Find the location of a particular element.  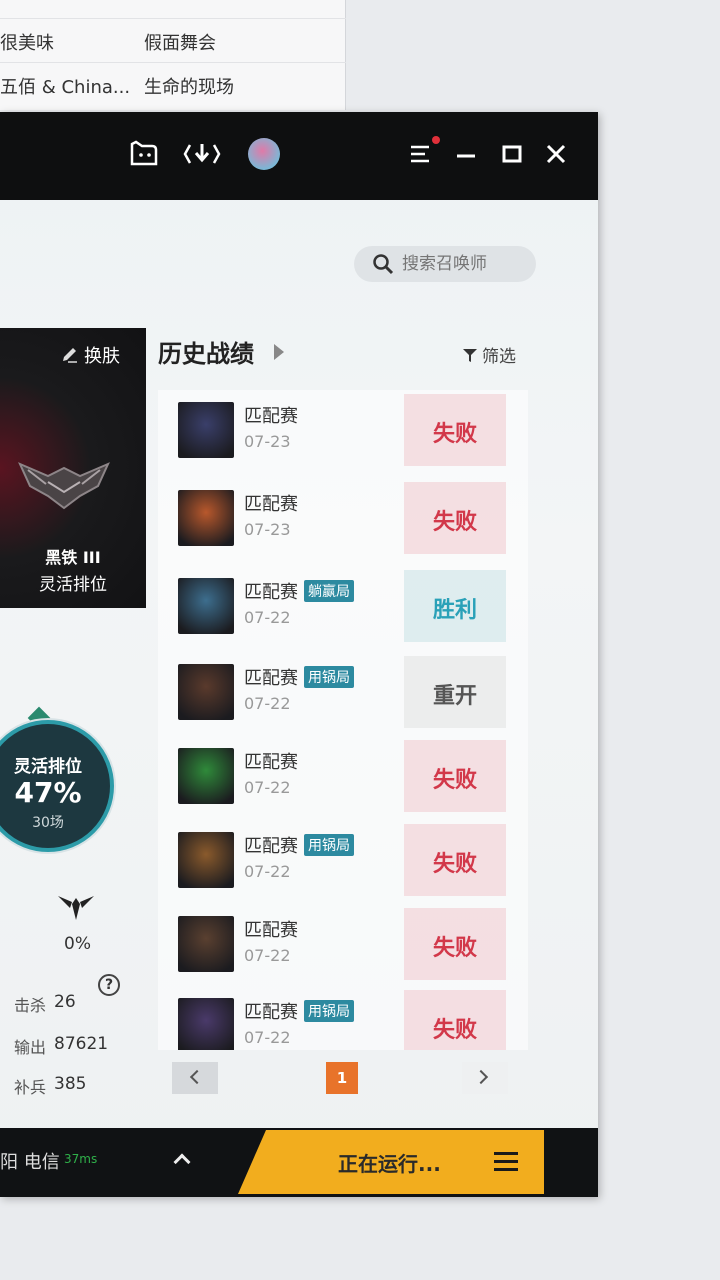

notification-dot is located at coordinates (436, 140).